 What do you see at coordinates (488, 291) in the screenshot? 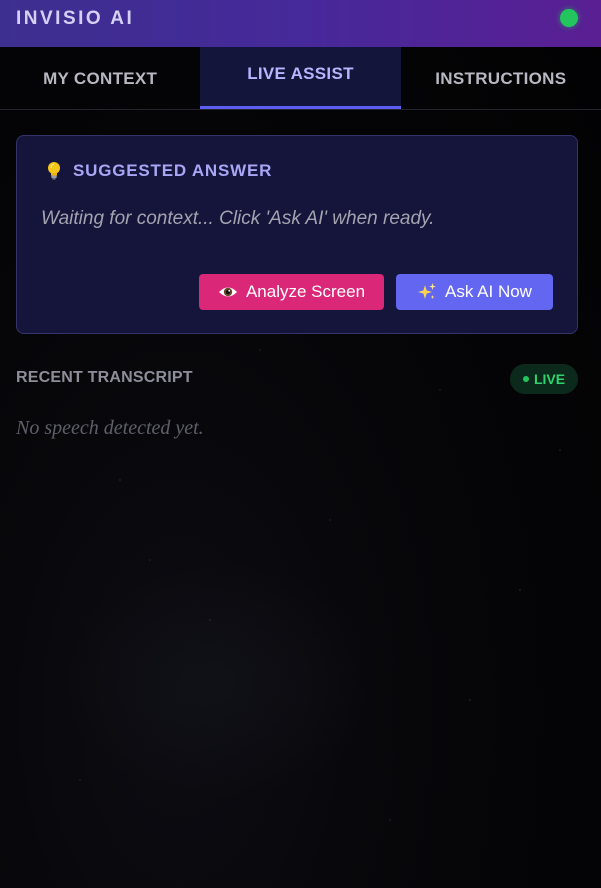
I see `ask-ai-now-label: Ask AI Now` at bounding box center [488, 291].